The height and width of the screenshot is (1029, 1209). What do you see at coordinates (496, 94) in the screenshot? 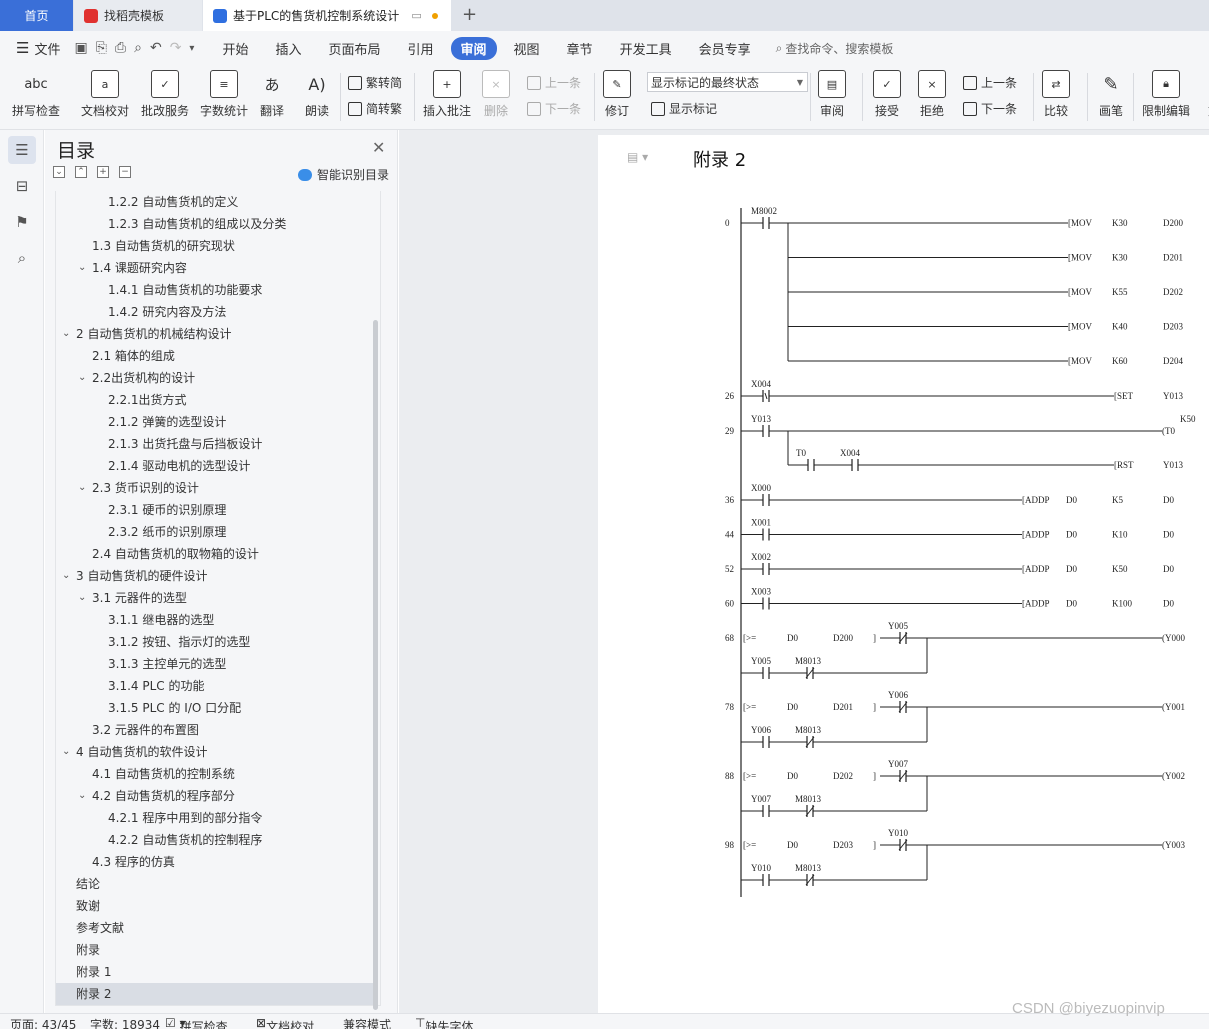
I see `delete-comment-button: × 删除` at bounding box center [496, 94].